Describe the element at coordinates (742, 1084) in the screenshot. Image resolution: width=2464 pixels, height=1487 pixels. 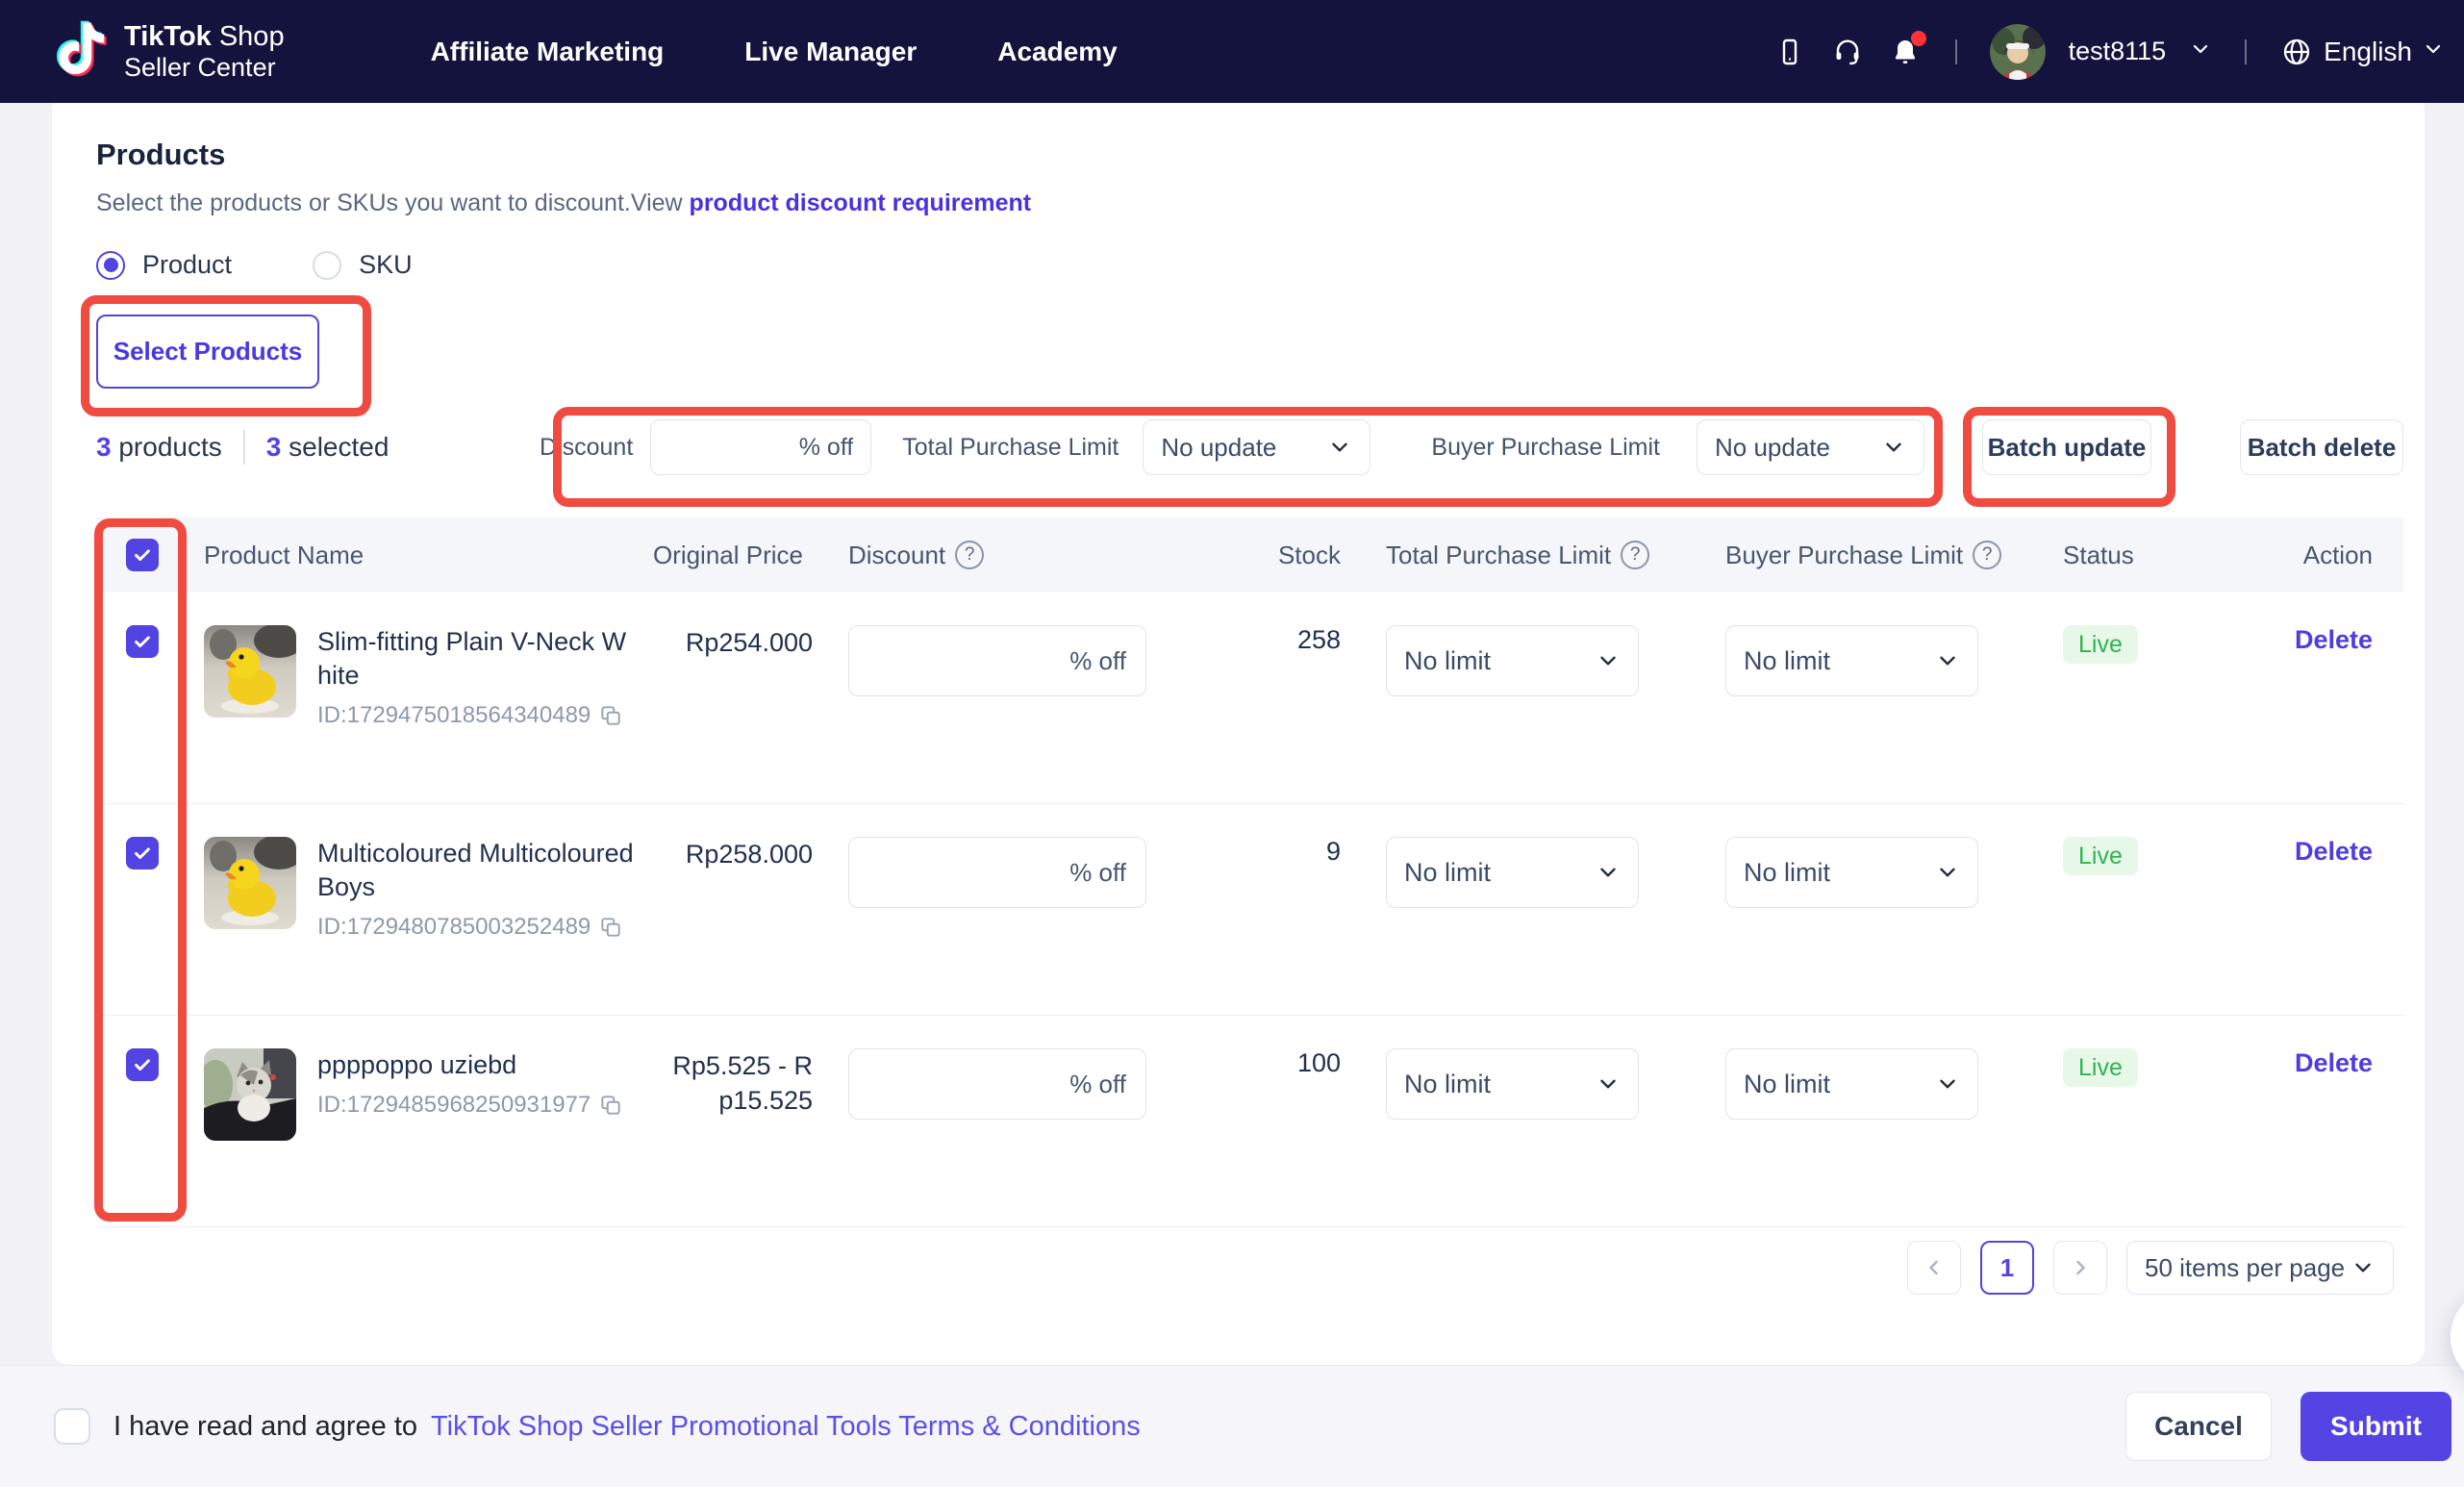
I see `original-price: Rp5.525 - Rp15.525` at that location.